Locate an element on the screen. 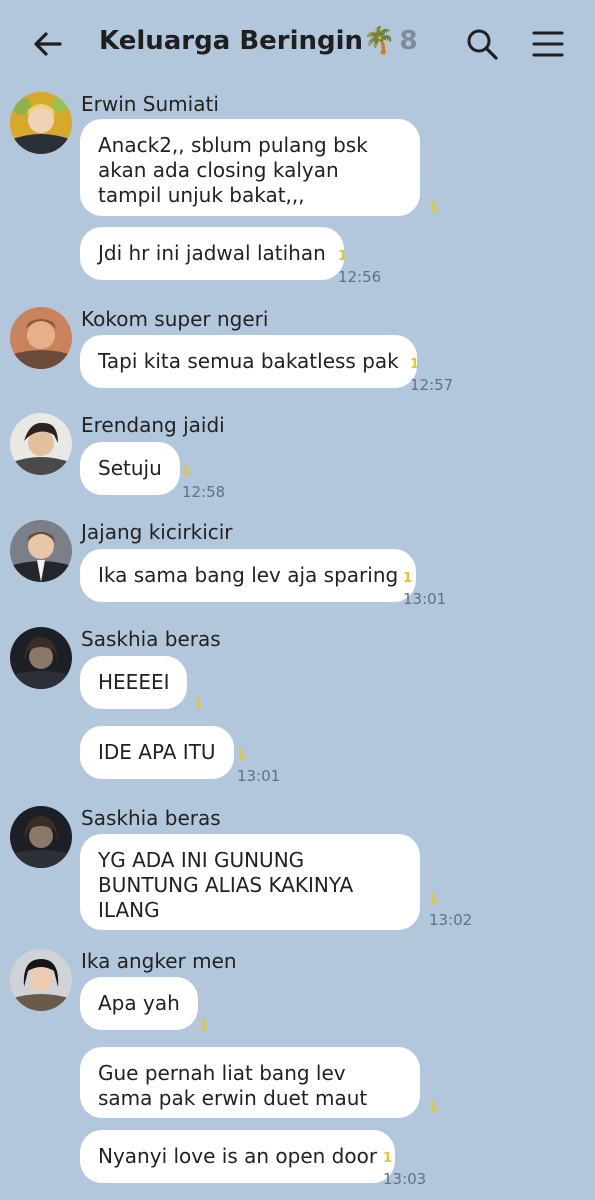 This screenshot has width=595, height=1200. message-time: 13:02 is located at coordinates (451, 920).